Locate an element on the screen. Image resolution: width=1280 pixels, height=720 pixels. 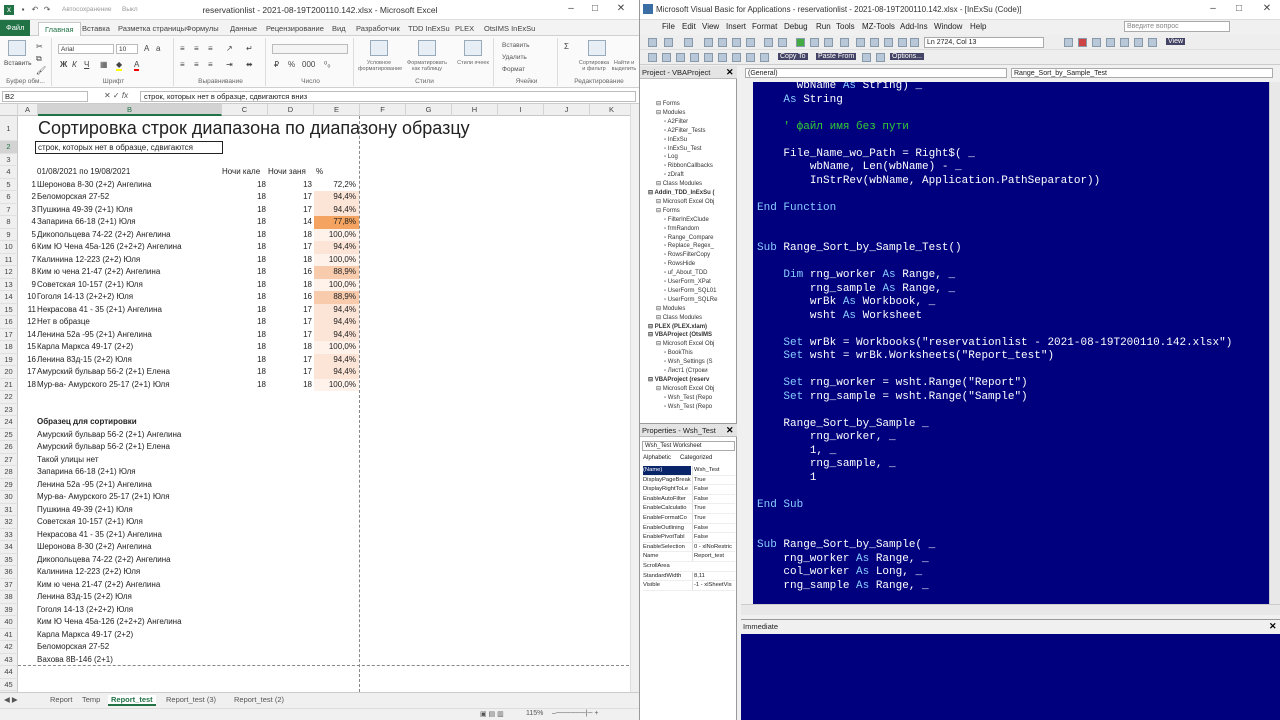
tree-node: ▫ A2Filter is located at coordinates (676, 122).